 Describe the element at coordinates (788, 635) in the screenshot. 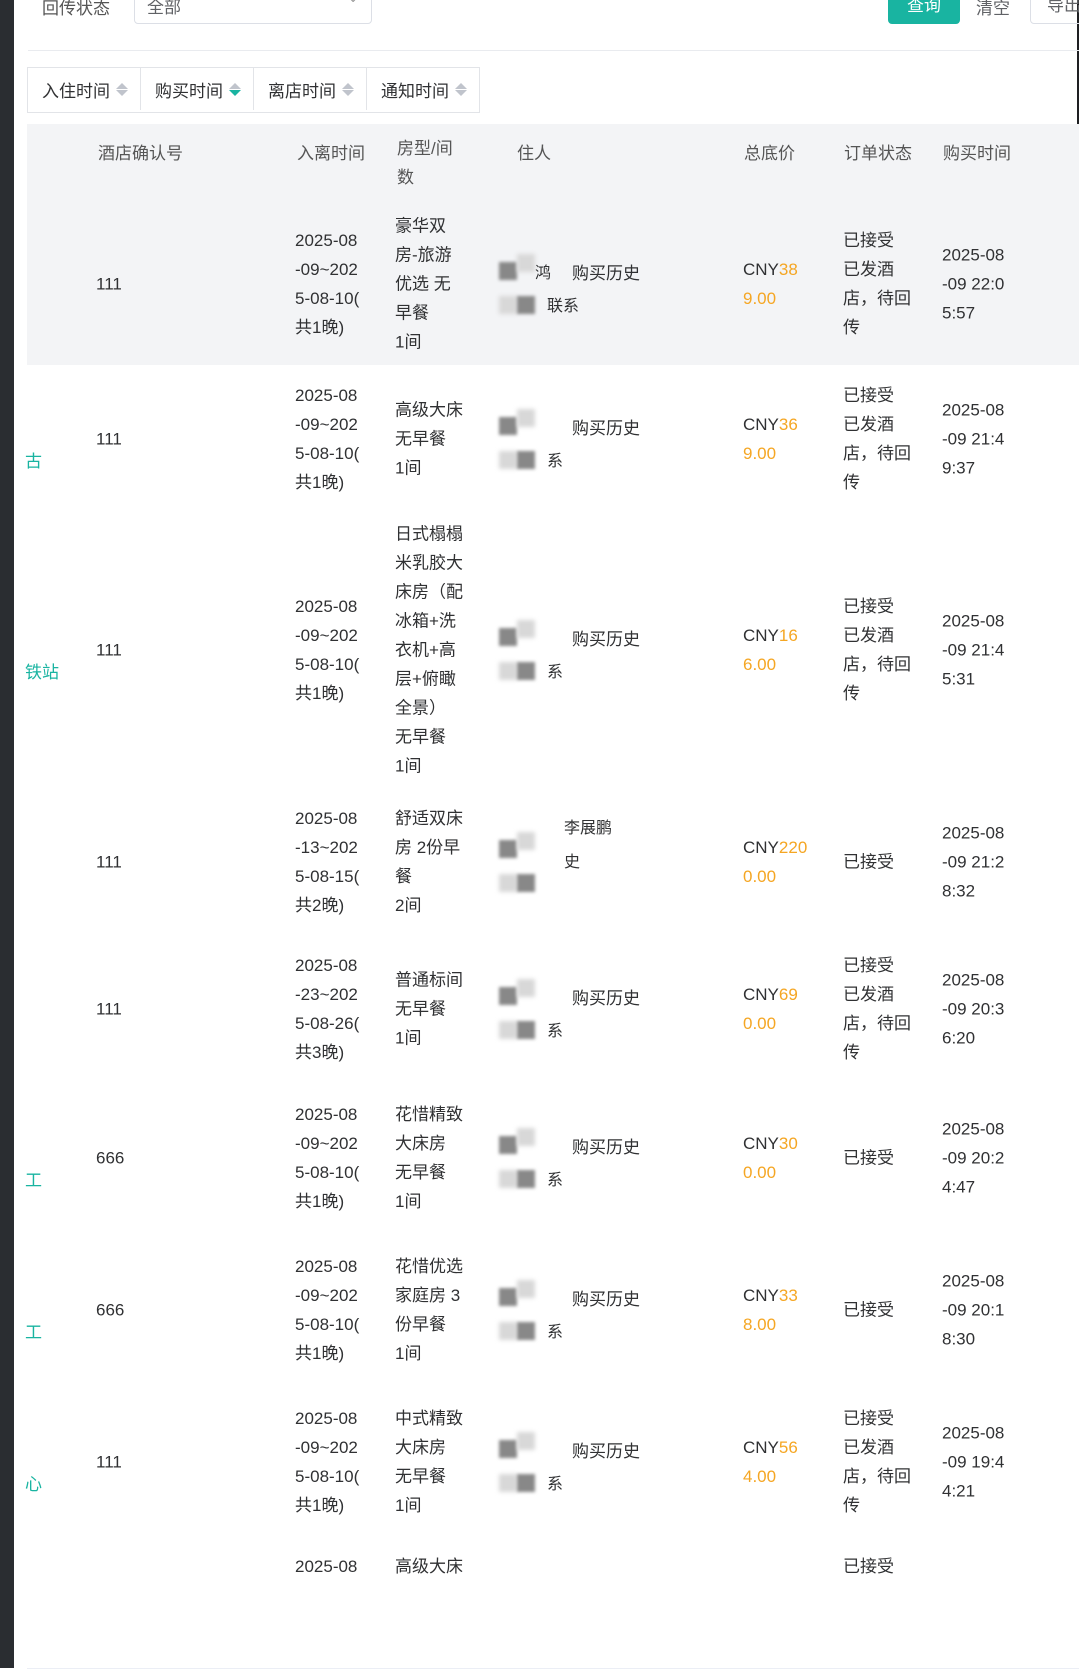

I see `price-amount: 16` at that location.